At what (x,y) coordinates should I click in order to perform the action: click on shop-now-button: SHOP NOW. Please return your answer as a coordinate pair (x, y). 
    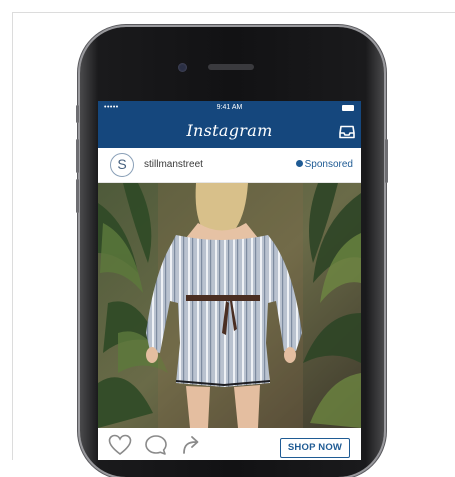
    Looking at the image, I should click on (315, 448).